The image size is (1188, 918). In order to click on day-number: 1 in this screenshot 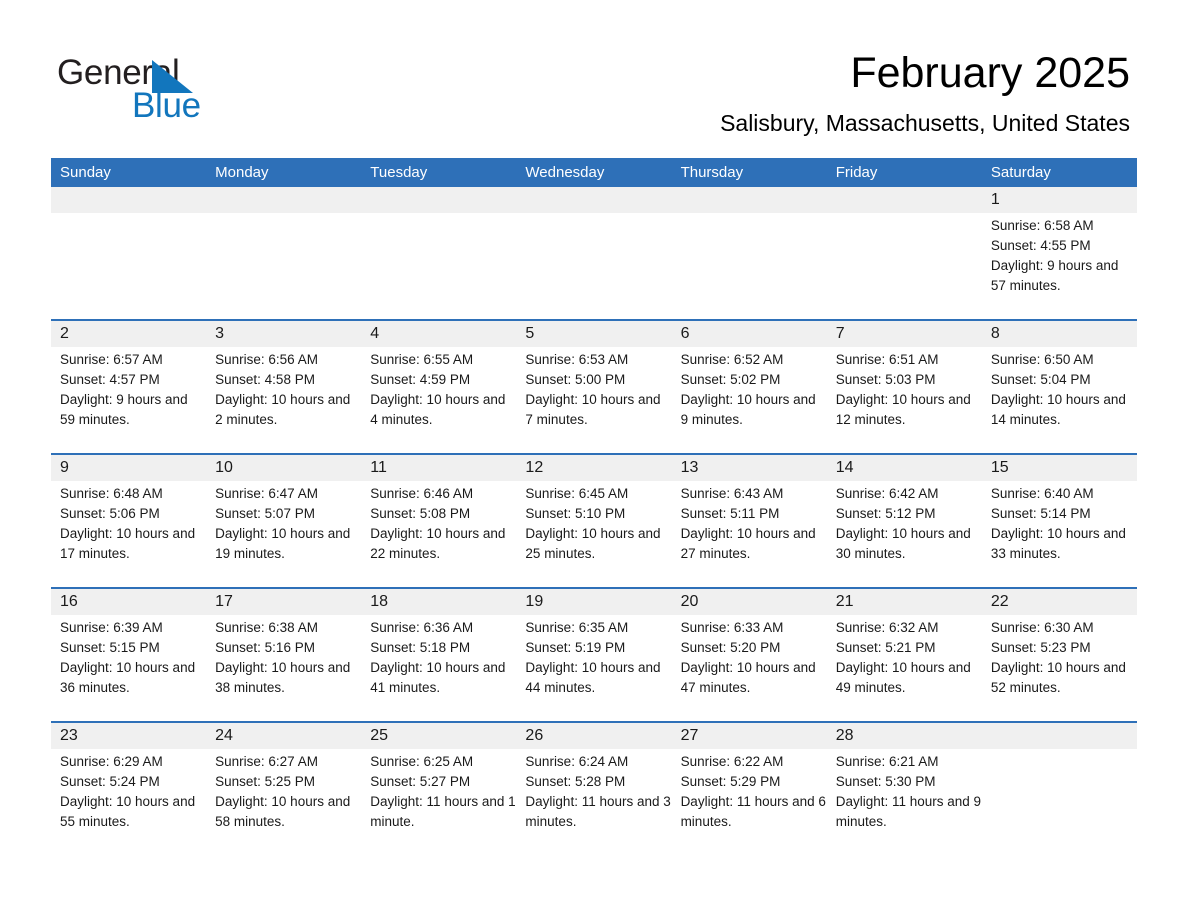, I will do `click(1059, 200)`.